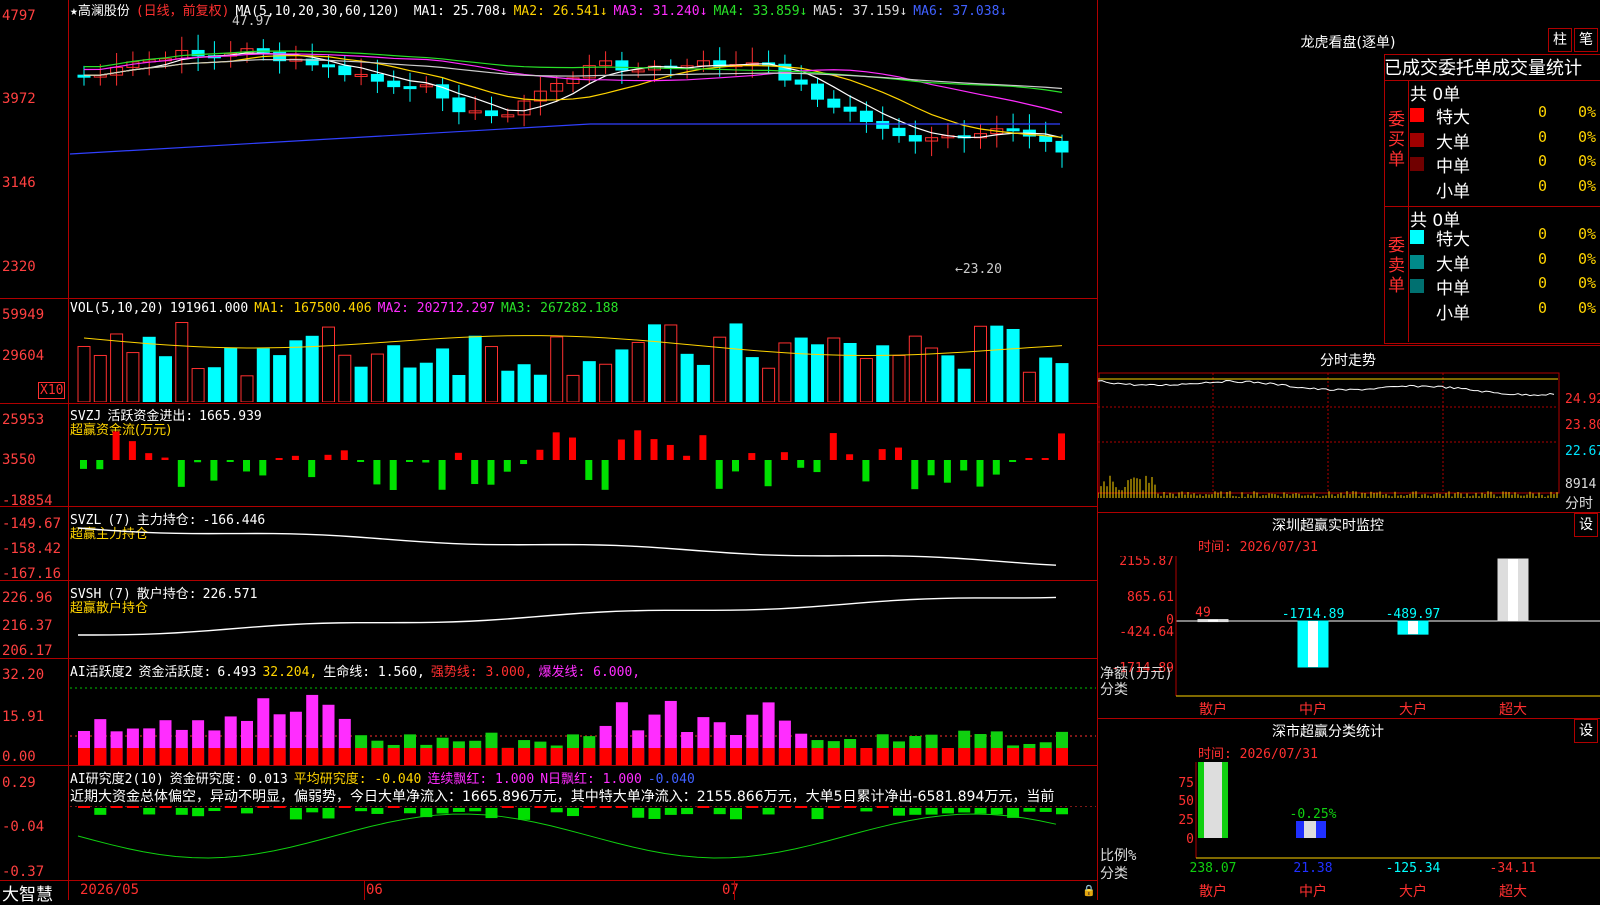 The height and width of the screenshot is (905, 1600). What do you see at coordinates (671, 779) in the screenshot?
I see `air-last: -0.040` at bounding box center [671, 779].